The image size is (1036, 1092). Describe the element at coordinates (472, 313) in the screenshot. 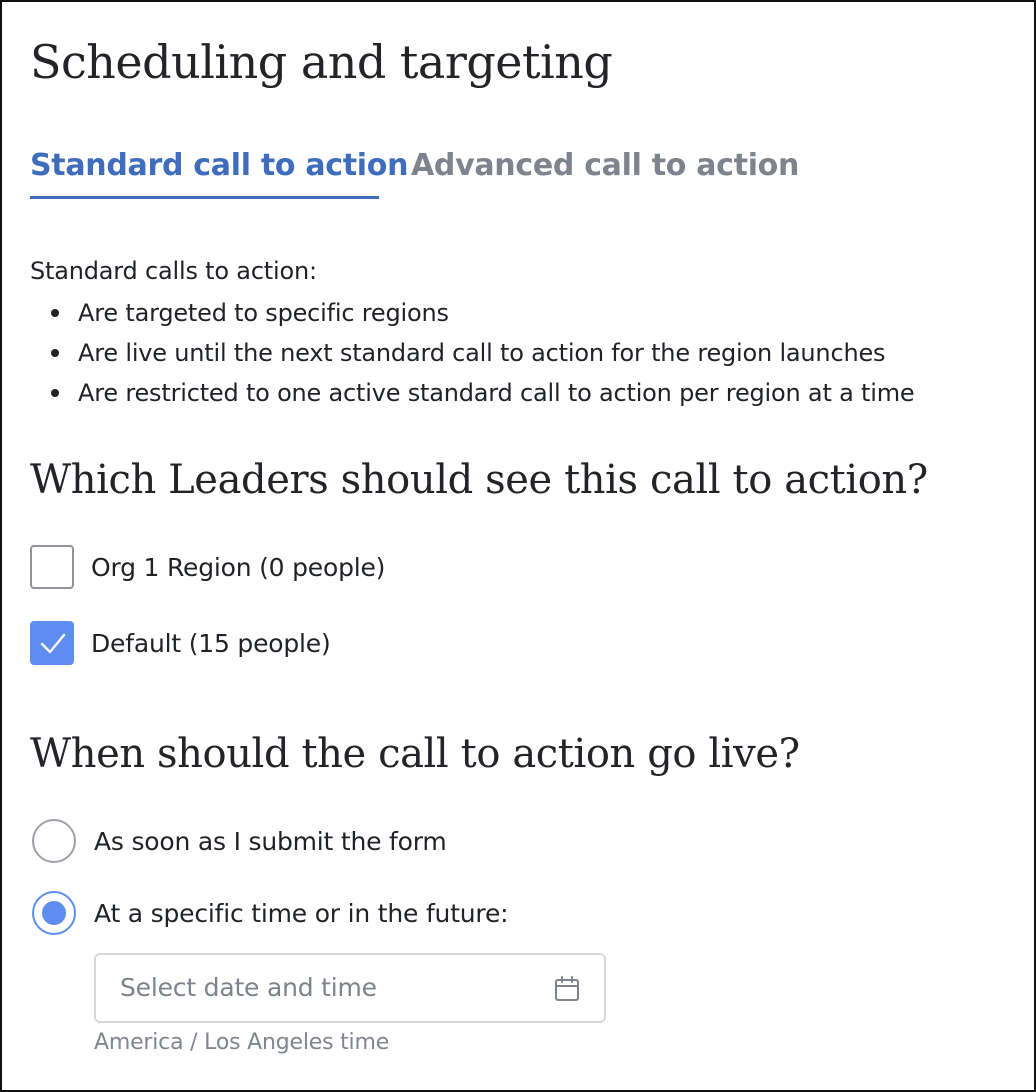

I see `list-item: Are targeted to specific regions` at that location.